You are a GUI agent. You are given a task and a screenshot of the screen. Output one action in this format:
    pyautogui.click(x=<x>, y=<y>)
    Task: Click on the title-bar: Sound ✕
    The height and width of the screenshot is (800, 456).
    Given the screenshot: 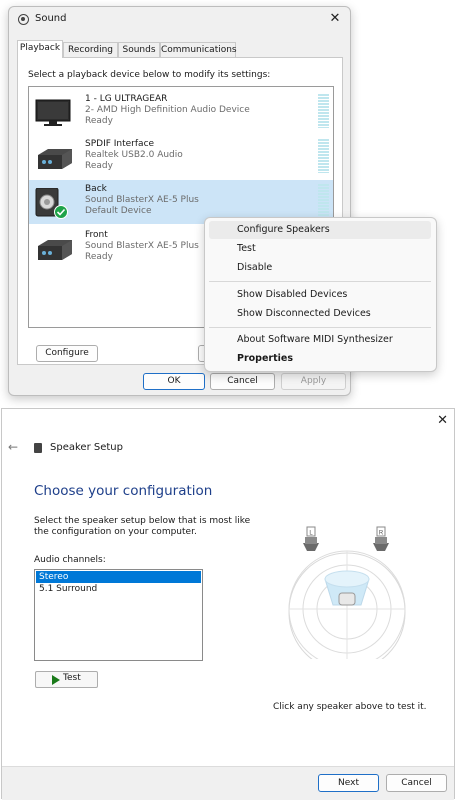 What is the action you would take?
    pyautogui.click(x=179, y=20)
    